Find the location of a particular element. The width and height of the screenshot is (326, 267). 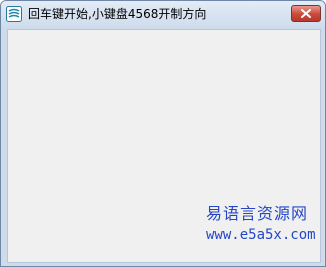

app-icon is located at coordinates (14, 14).